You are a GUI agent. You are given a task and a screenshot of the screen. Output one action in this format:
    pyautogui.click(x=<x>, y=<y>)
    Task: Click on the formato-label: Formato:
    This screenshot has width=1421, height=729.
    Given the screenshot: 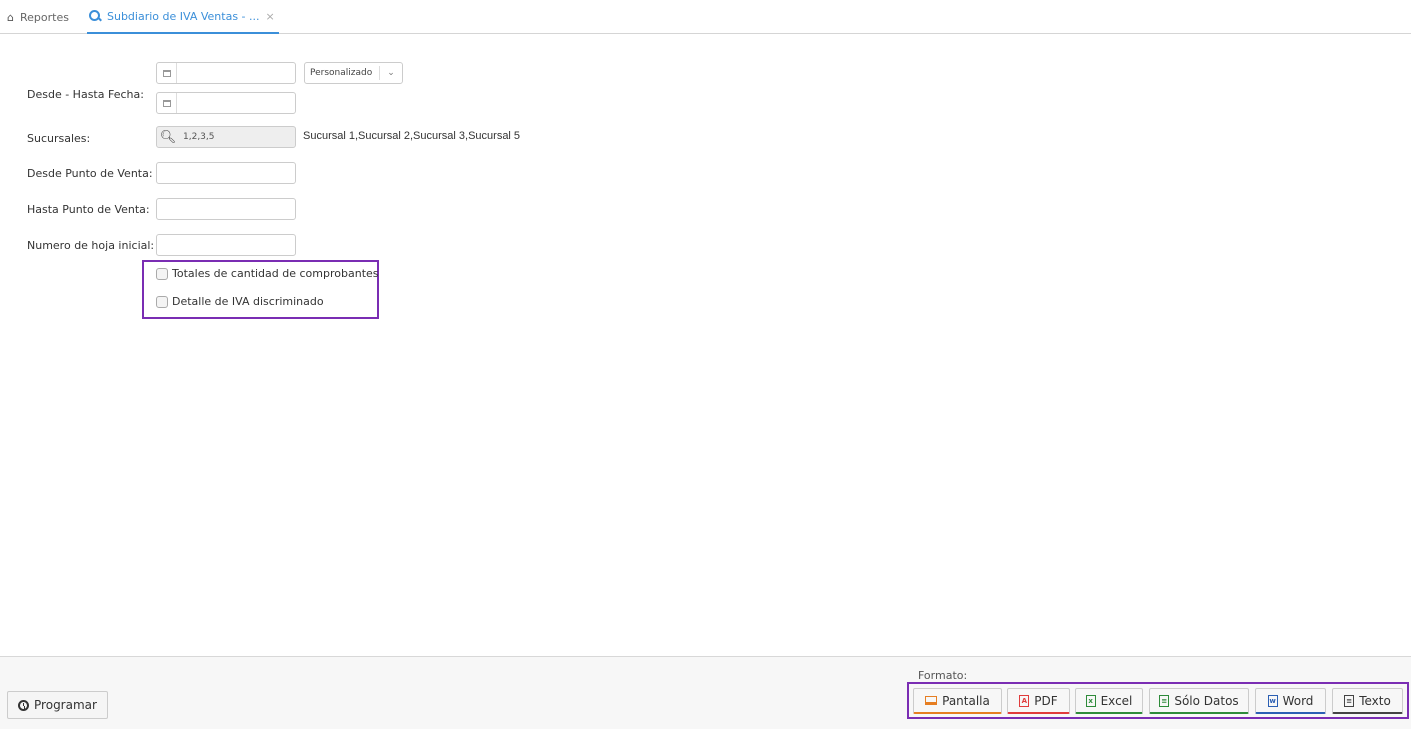 What is the action you would take?
    pyautogui.click(x=943, y=675)
    